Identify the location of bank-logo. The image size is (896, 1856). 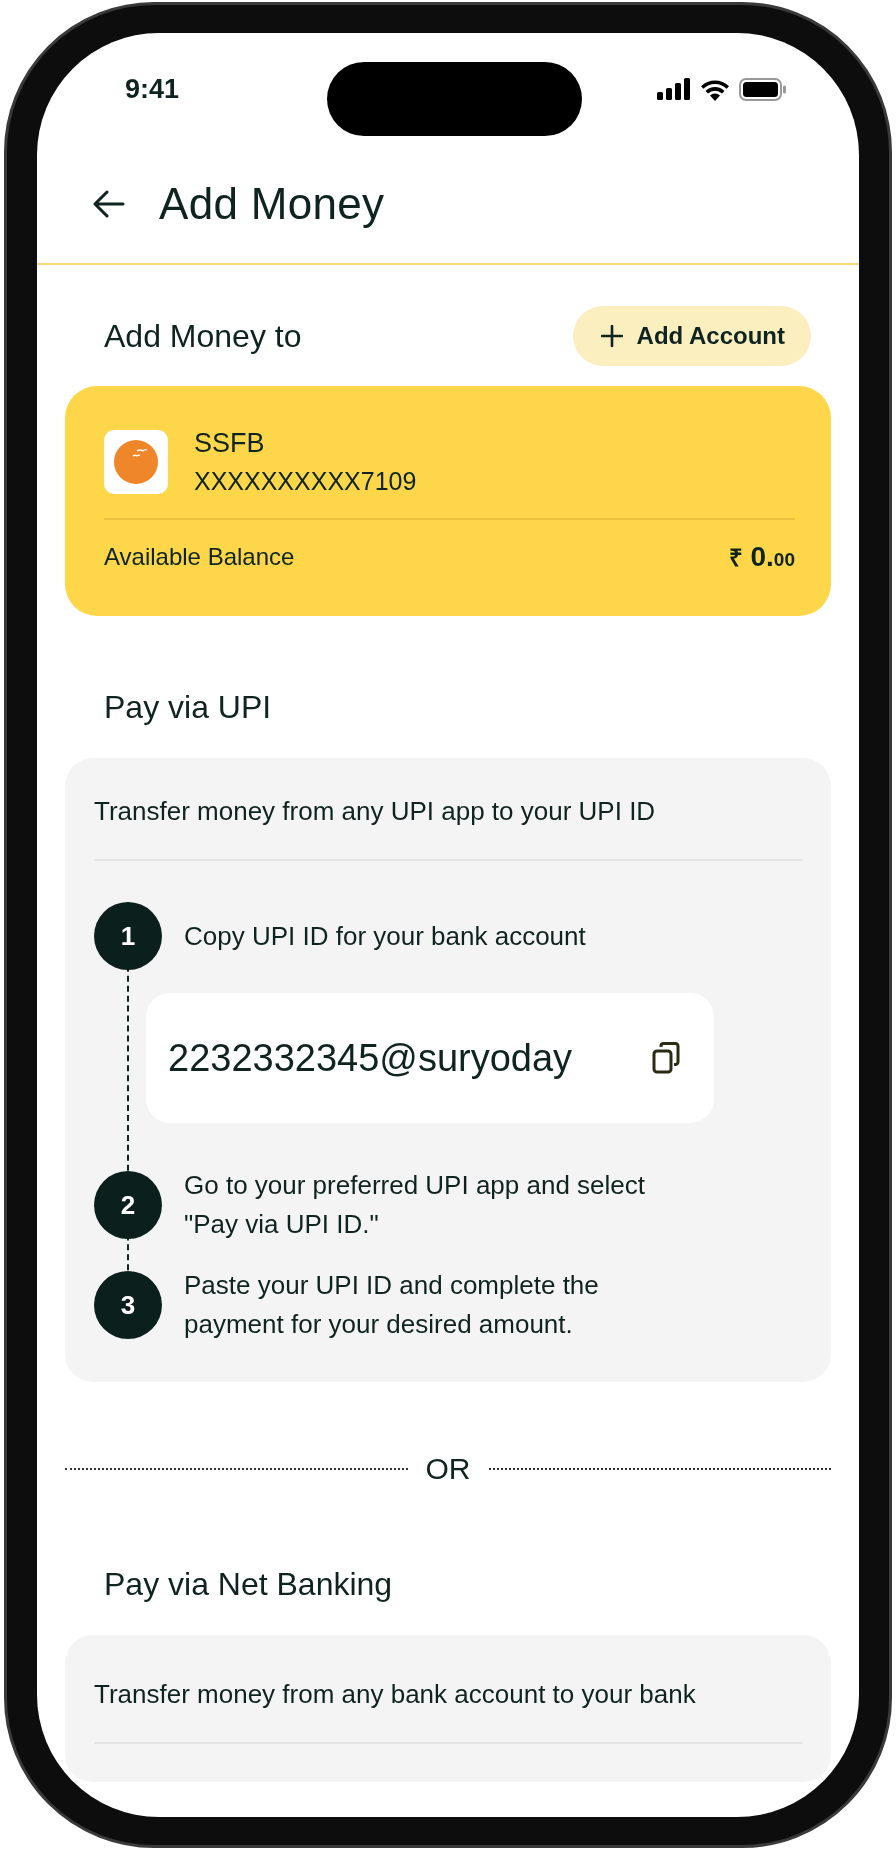
(136, 462).